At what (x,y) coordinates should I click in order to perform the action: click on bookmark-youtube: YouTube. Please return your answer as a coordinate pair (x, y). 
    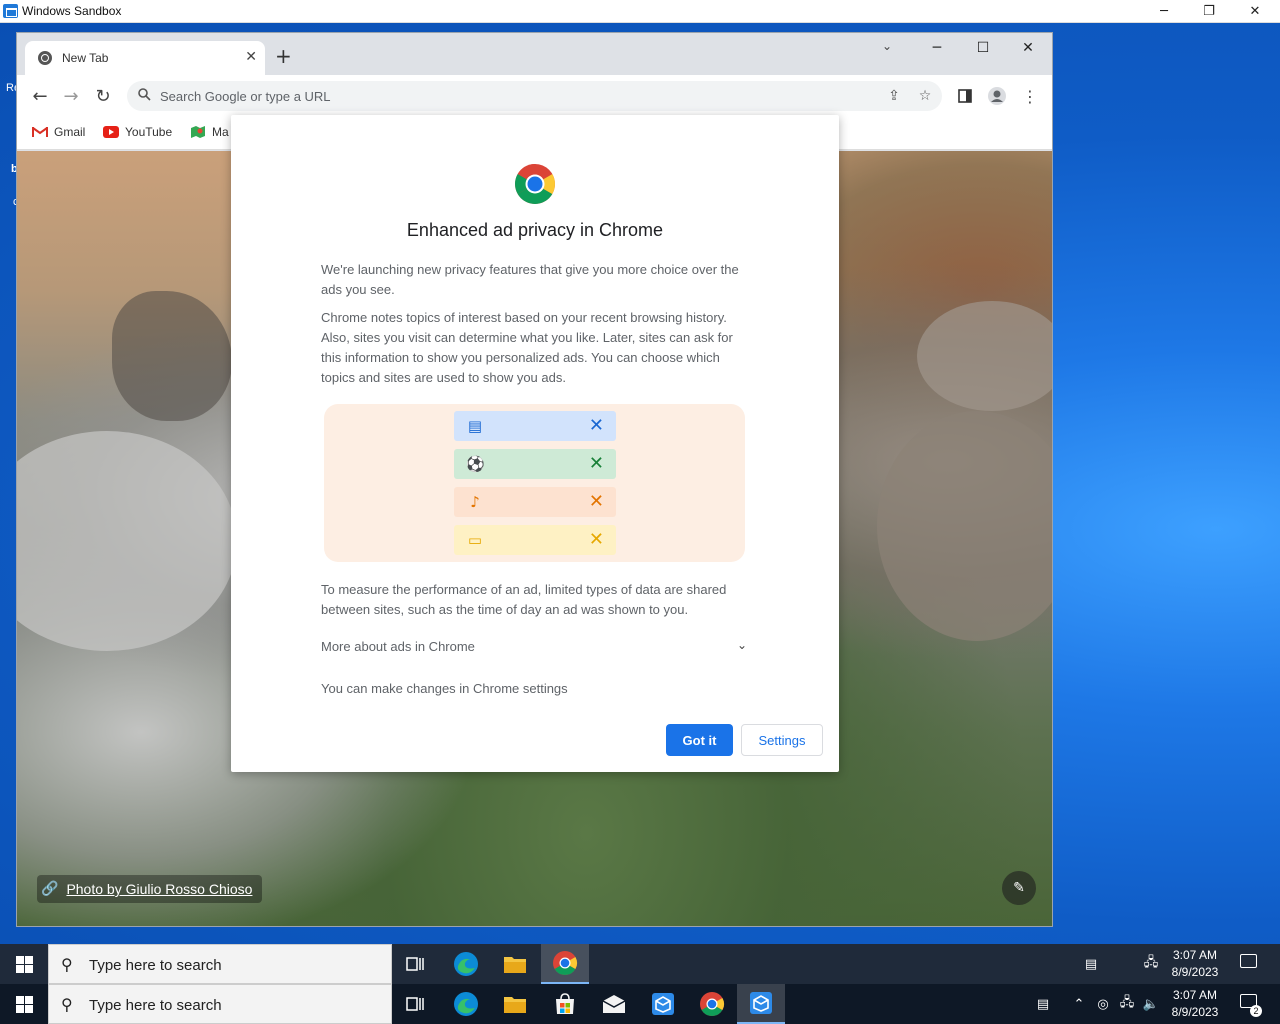
    Looking at the image, I should click on (137, 132).